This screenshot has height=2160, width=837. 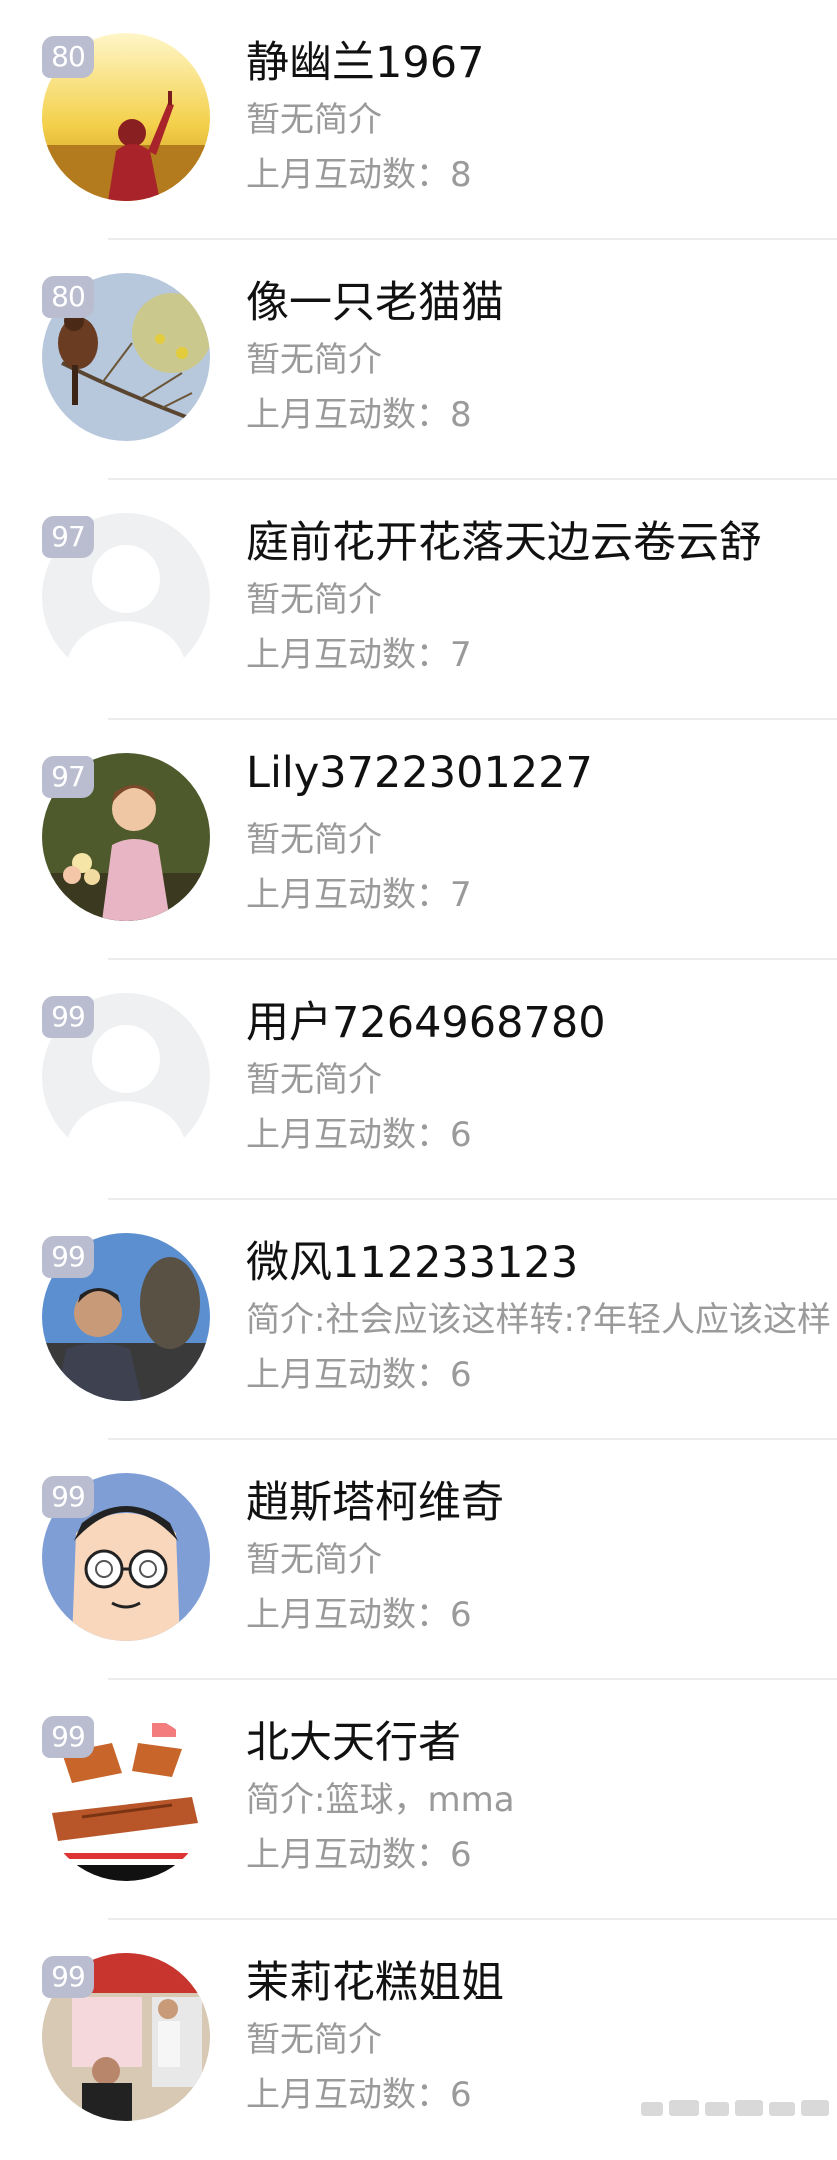 I want to click on user-name: 微风112233123, so click(x=412, y=1259).